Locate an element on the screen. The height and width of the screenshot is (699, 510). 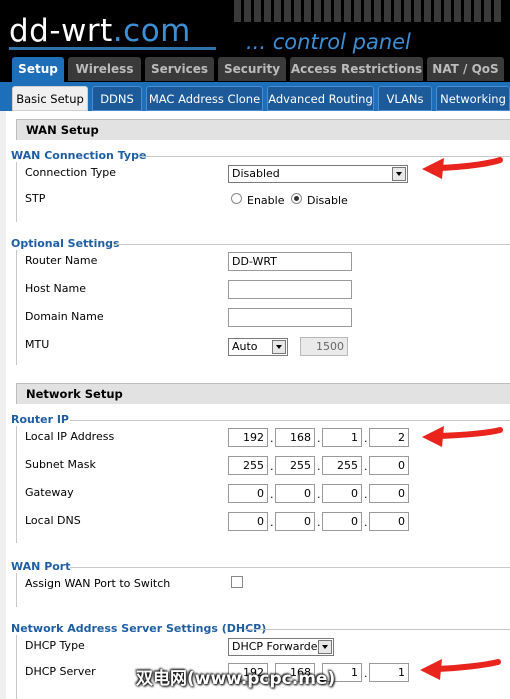
group-title-optional-settings: Optional Settings is located at coordinates (65, 243).